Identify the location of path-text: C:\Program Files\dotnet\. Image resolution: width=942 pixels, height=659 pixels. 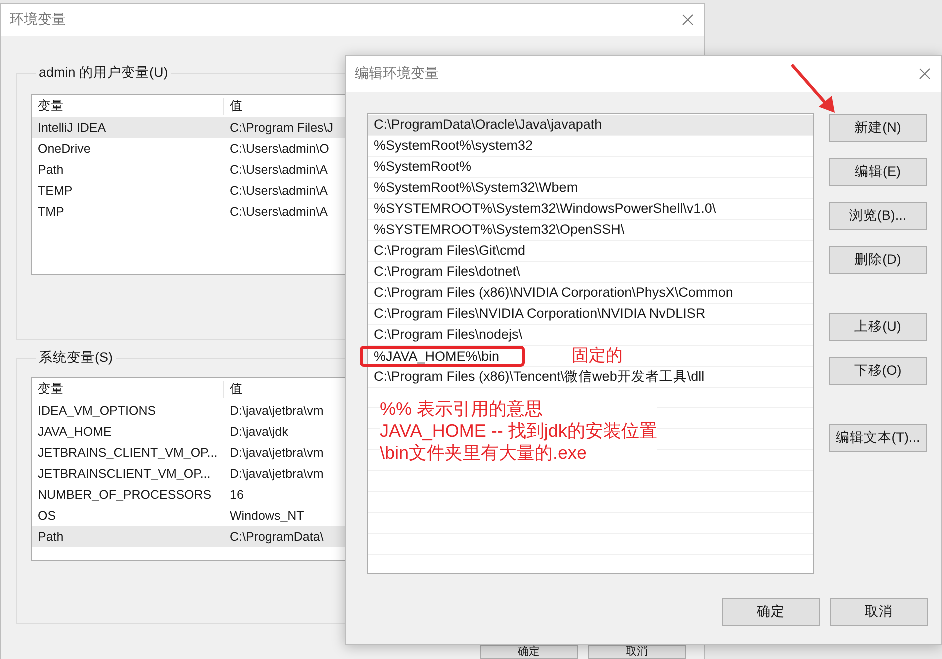
(447, 272).